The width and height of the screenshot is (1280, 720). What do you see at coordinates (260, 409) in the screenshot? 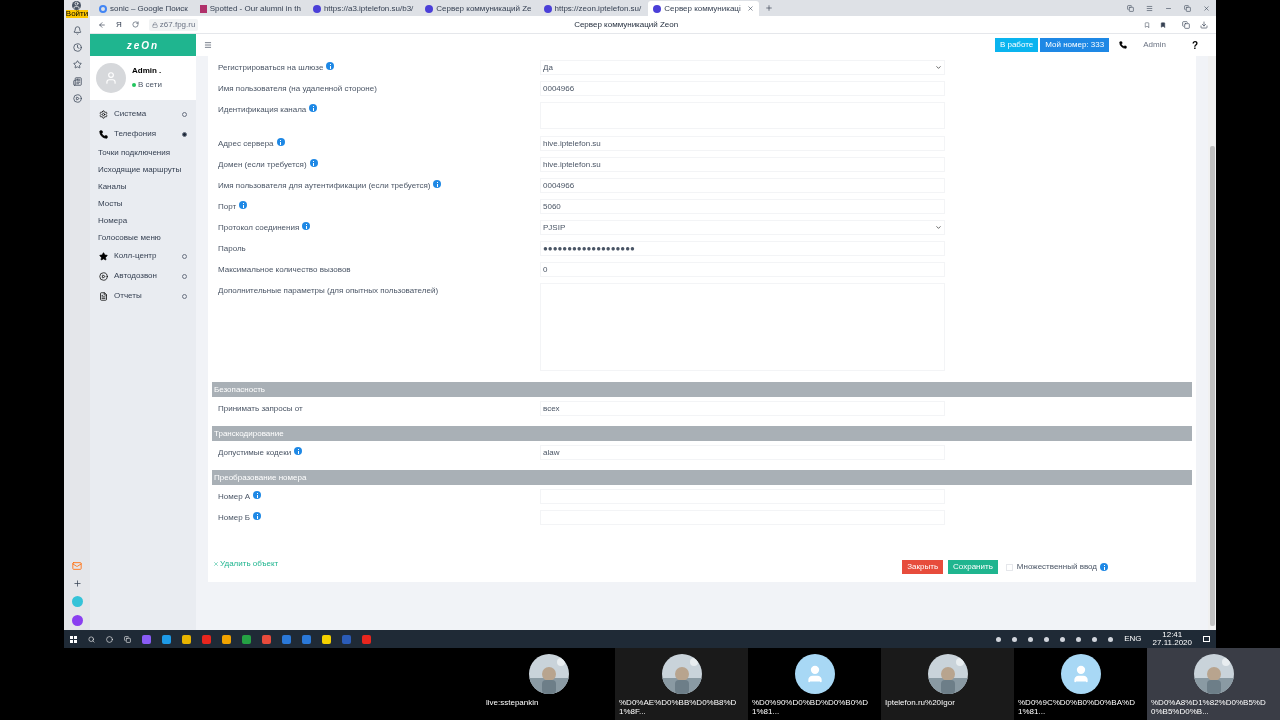
I see `field-label: Принимать запросы от` at bounding box center [260, 409].